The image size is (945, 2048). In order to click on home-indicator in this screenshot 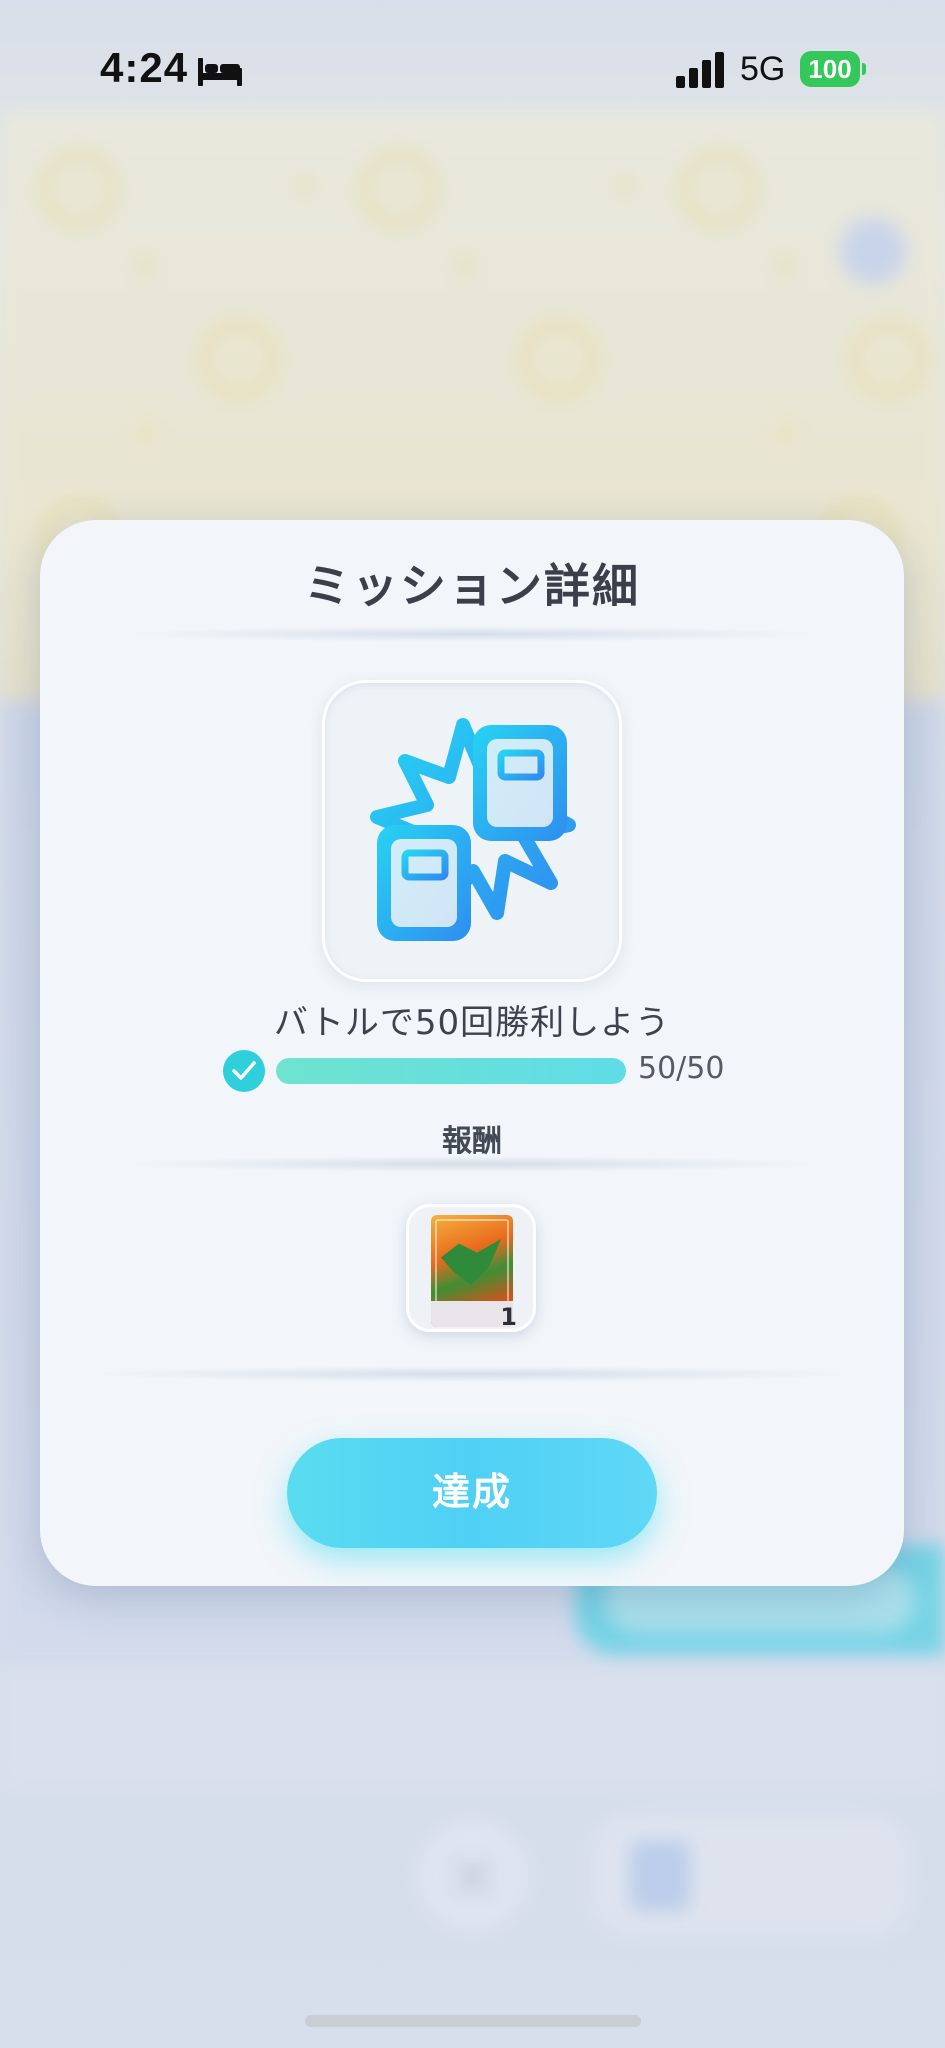, I will do `click(473, 2021)`.